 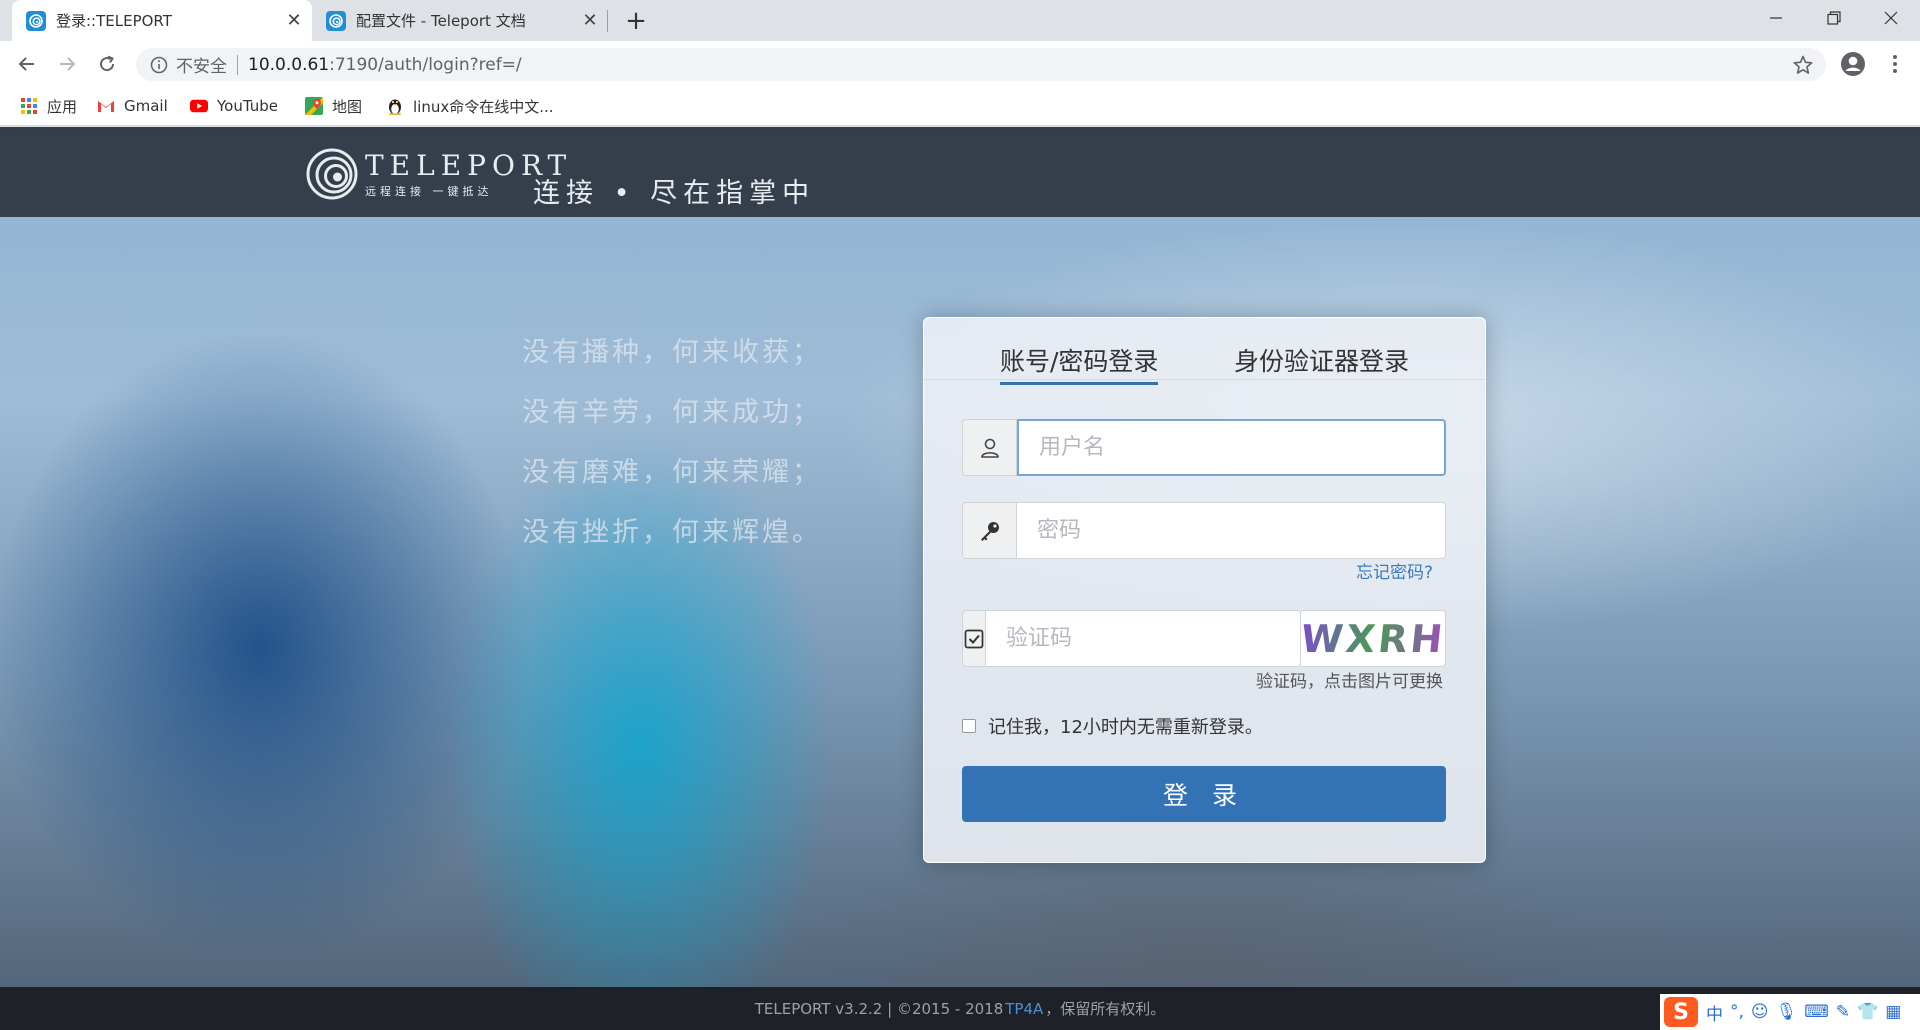 What do you see at coordinates (237, 64) in the screenshot?
I see `omnibox-divider` at bounding box center [237, 64].